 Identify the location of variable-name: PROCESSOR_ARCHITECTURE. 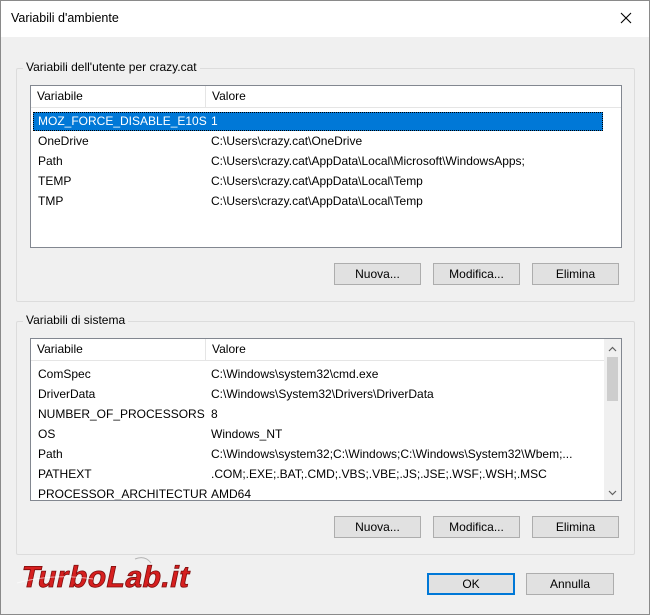
(123, 494).